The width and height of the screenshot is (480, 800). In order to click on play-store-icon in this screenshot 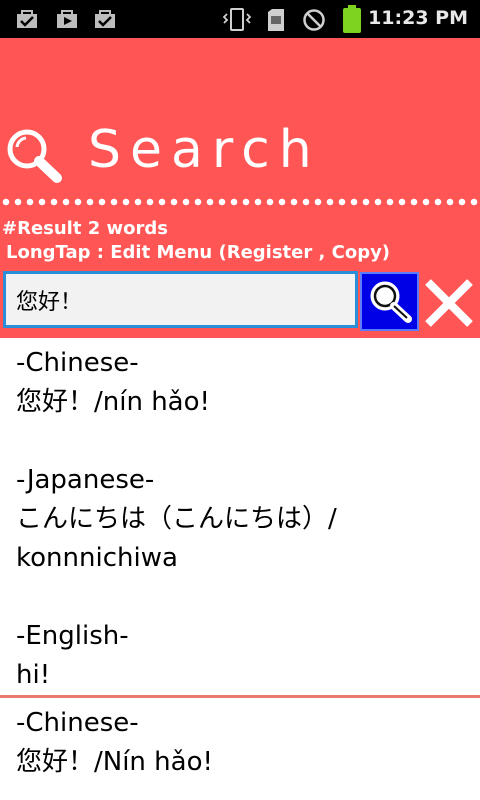, I will do `click(67, 19)`.